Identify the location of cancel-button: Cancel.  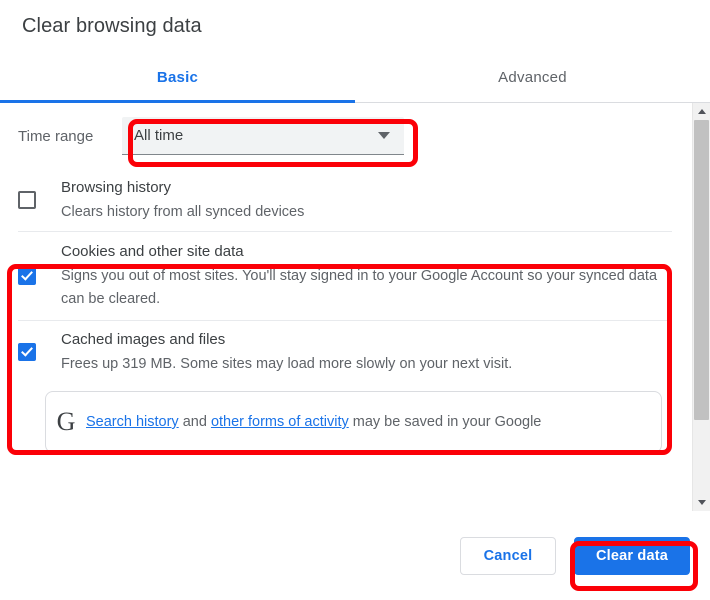
(508, 555).